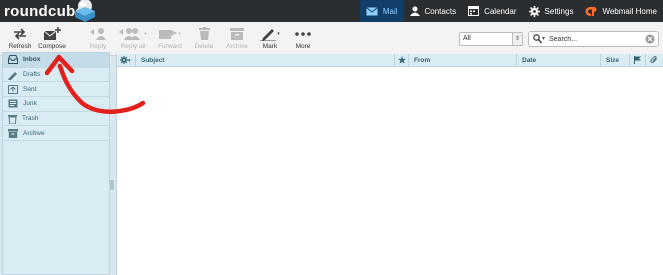 The height and width of the screenshot is (275, 663). I want to click on reply-button: Reply, so click(98, 40).